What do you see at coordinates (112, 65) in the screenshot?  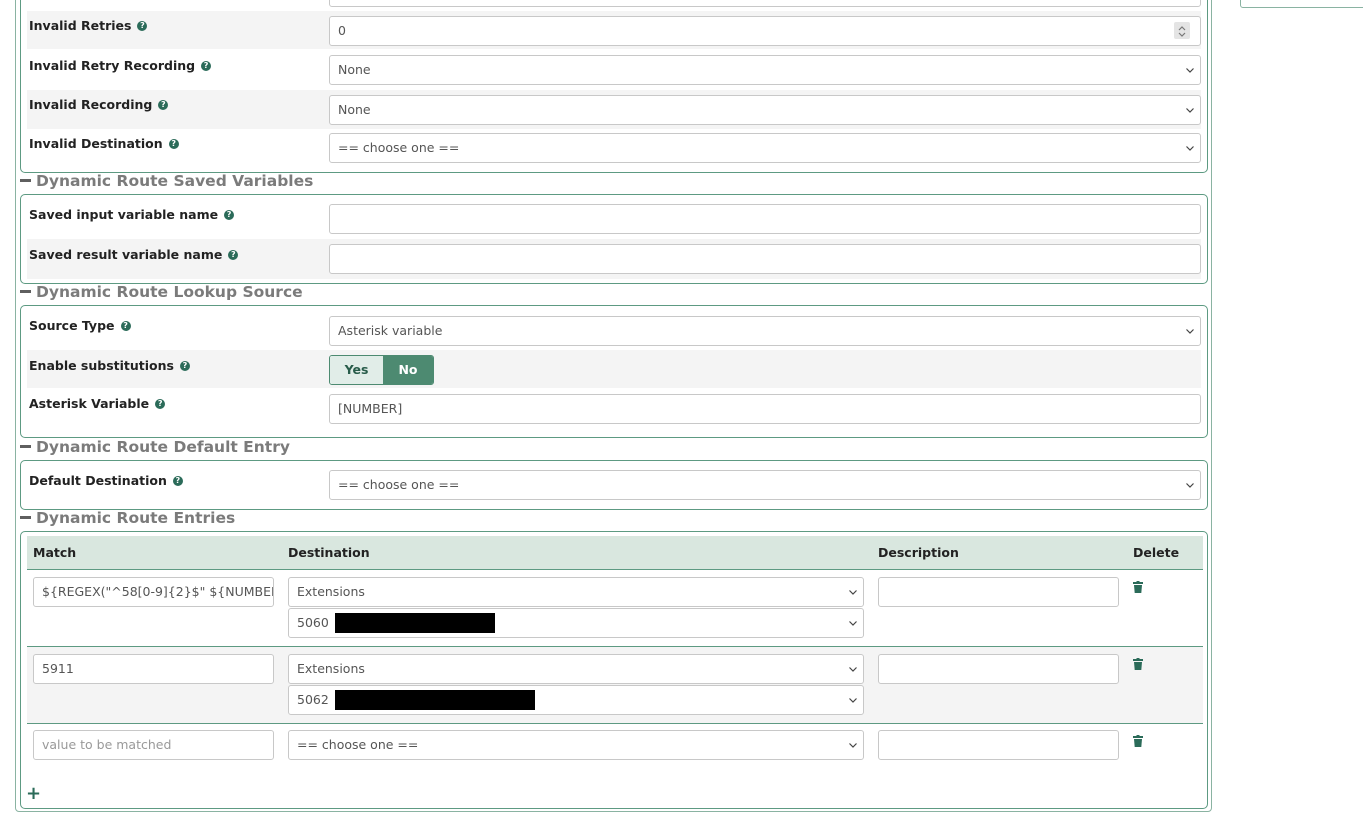 I see `invalid-retry-recording-label: Invalid Retry Recording` at bounding box center [112, 65].